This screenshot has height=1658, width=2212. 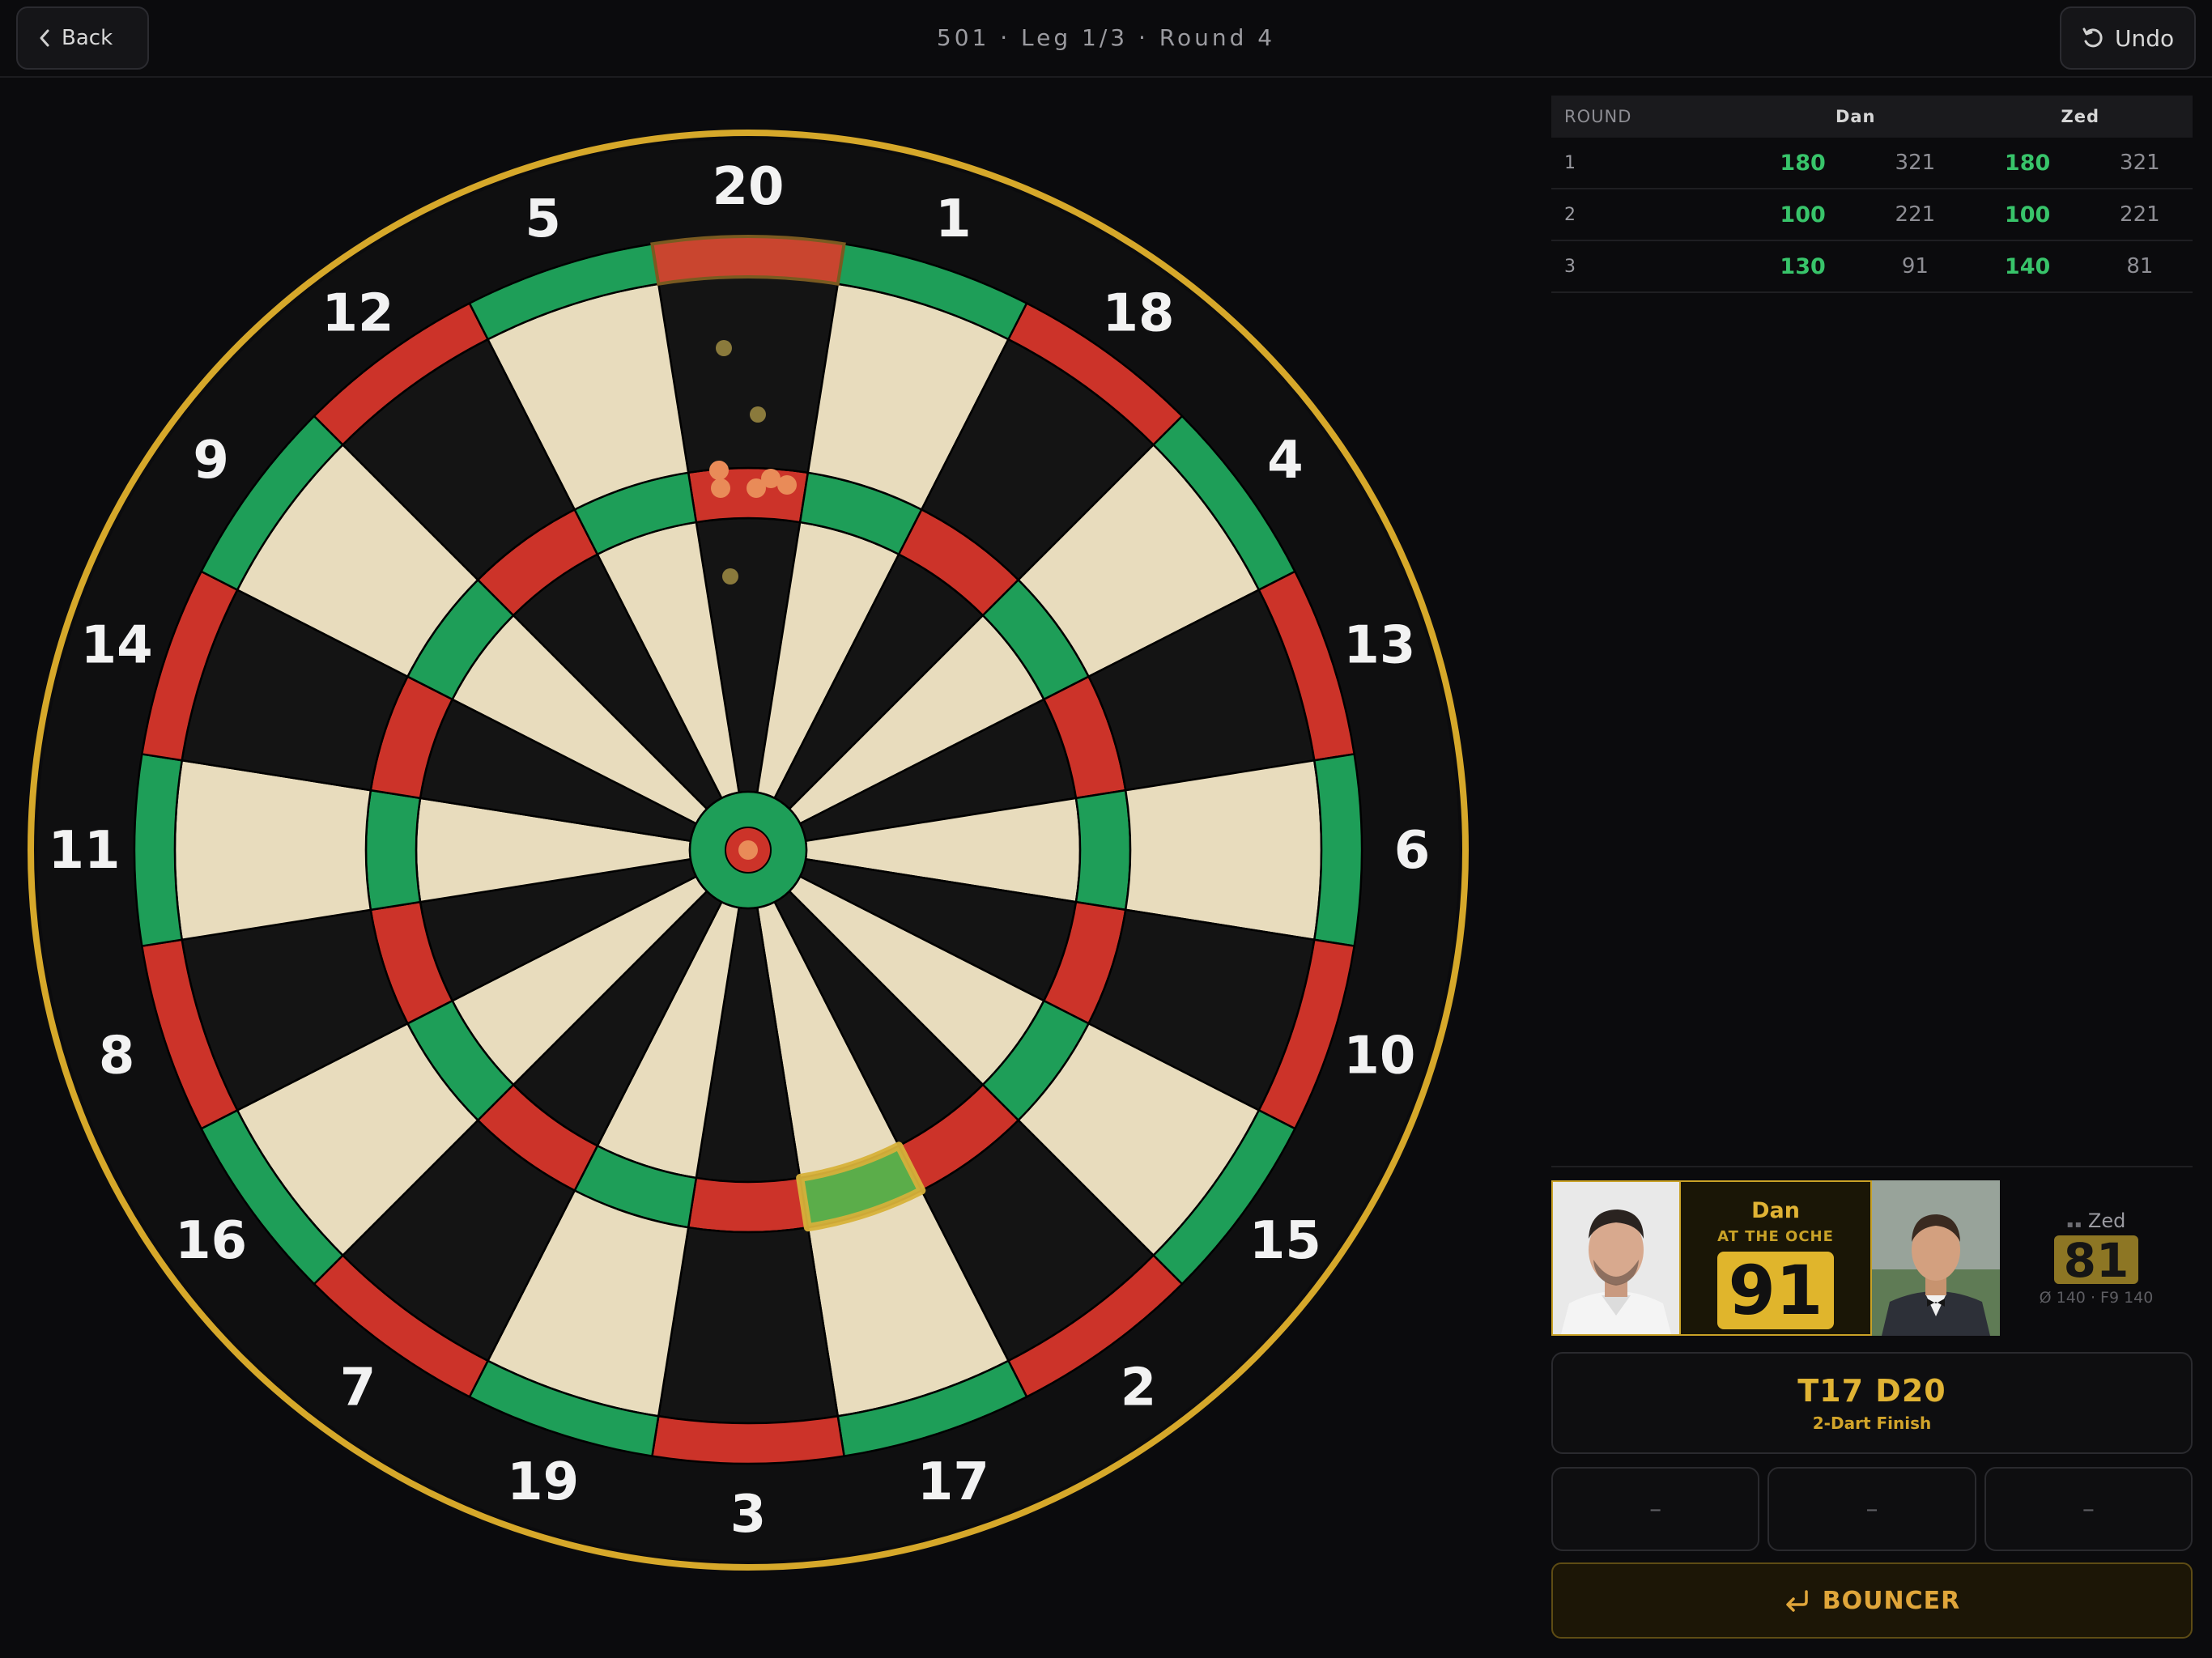 I want to click on round-column-header: ROUND, so click(x=1647, y=117).